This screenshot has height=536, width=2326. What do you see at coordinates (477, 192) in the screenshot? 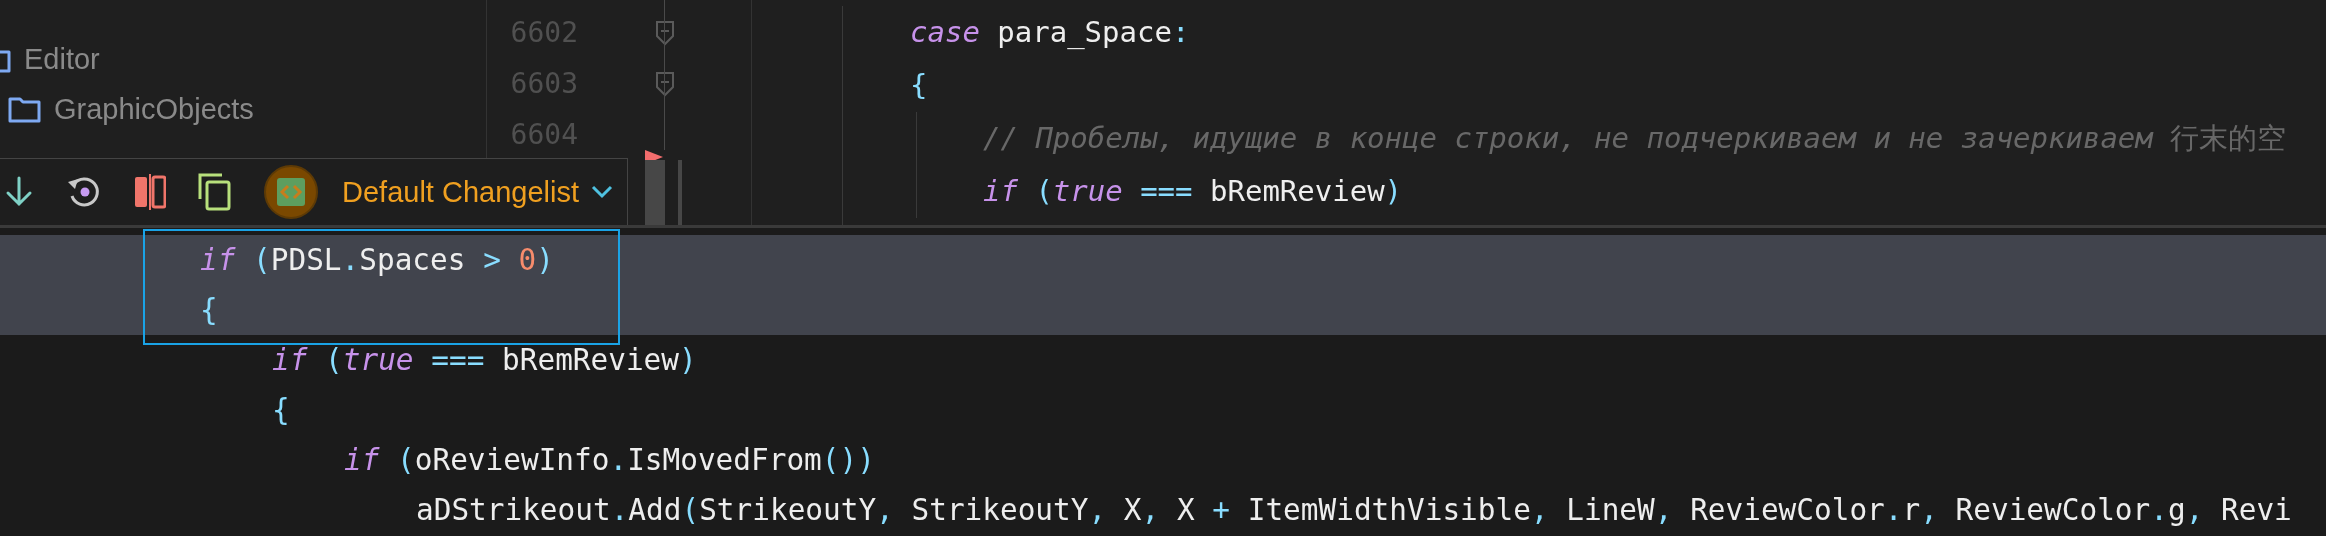
I see `changelist-dropdown: Default Changelist` at bounding box center [477, 192].